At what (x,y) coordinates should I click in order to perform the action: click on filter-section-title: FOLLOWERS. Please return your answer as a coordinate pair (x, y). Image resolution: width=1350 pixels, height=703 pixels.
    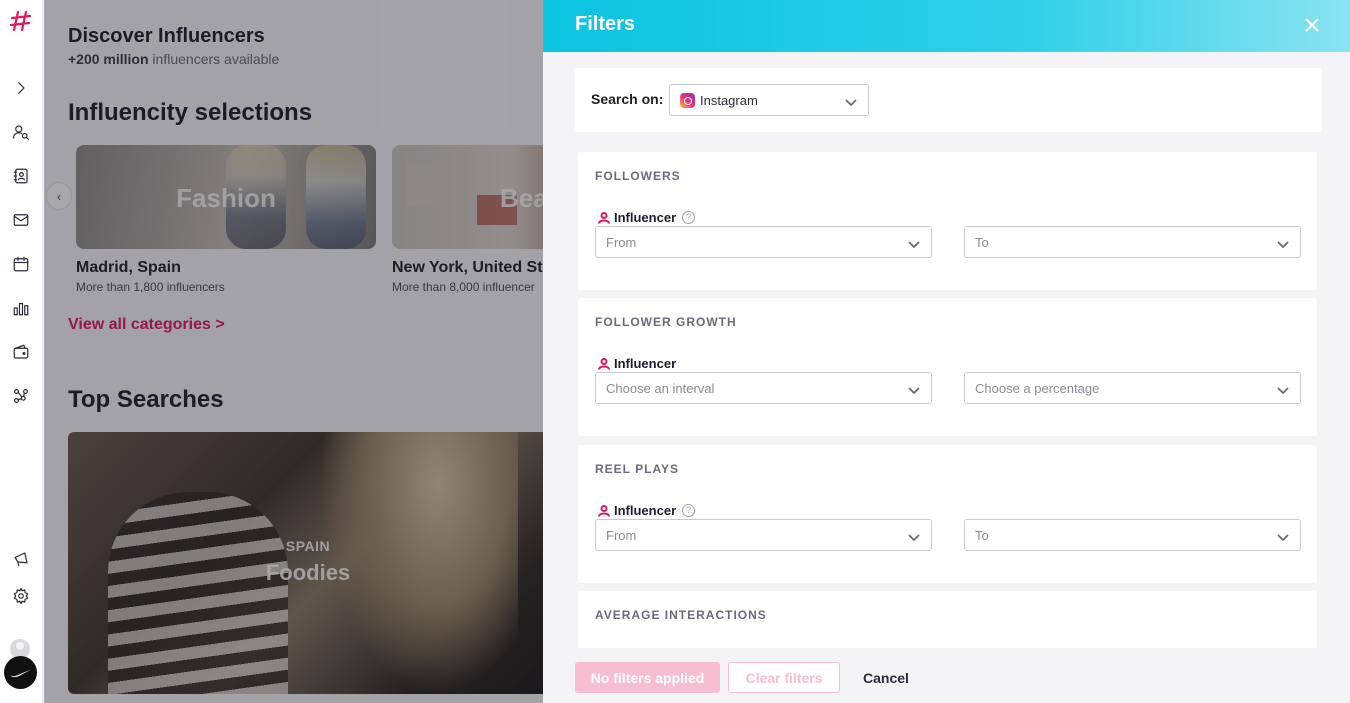
    Looking at the image, I should click on (638, 176).